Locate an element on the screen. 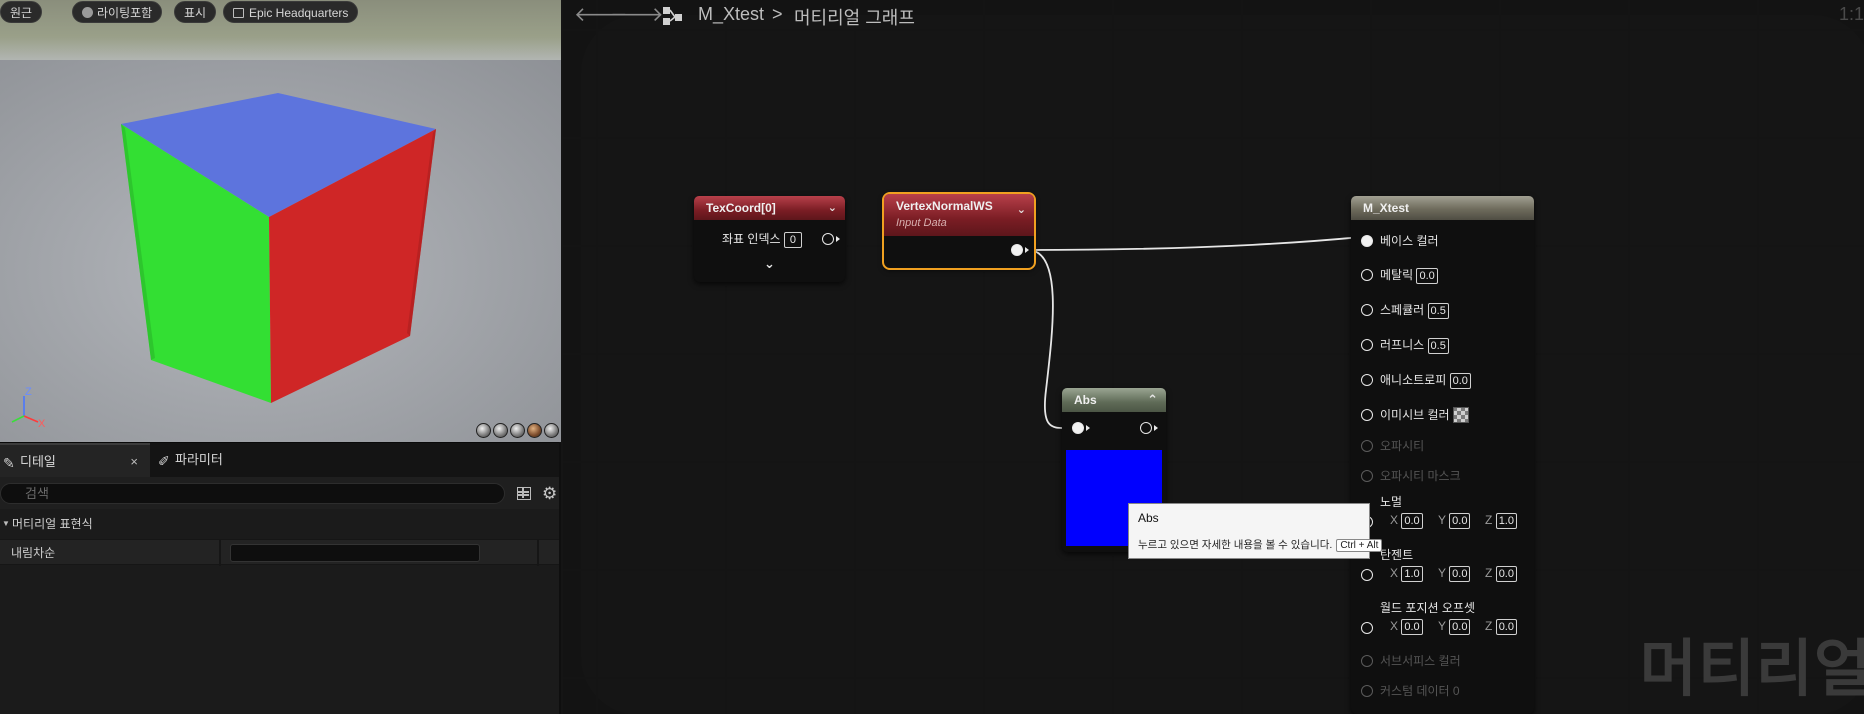  pin-normal-x-value: 0.0 is located at coordinates (1412, 521).